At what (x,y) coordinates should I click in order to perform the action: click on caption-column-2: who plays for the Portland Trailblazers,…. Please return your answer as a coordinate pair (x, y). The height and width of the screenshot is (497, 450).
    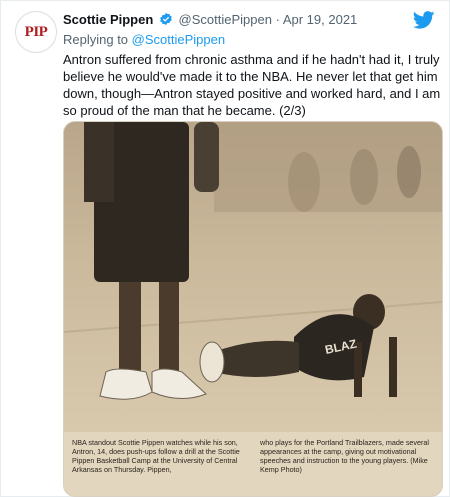
    Looking at the image, I should click on (344, 456).